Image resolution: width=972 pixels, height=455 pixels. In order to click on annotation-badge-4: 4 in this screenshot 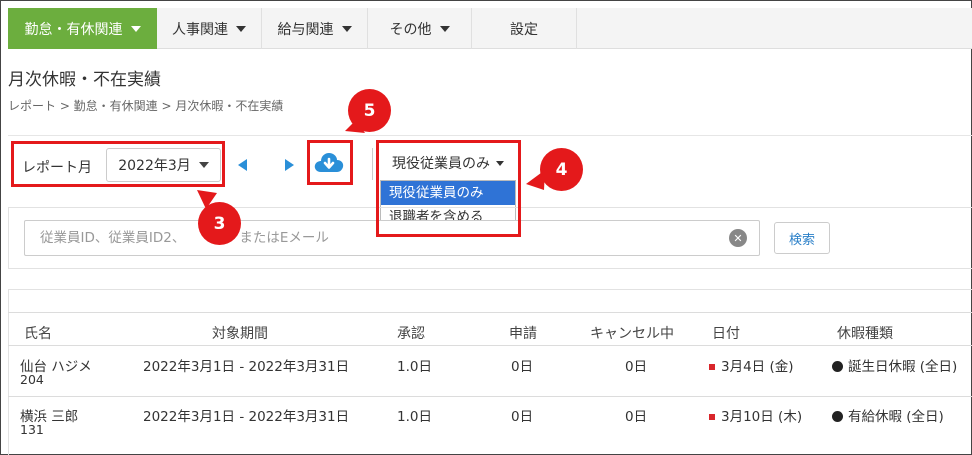, I will do `click(561, 169)`.